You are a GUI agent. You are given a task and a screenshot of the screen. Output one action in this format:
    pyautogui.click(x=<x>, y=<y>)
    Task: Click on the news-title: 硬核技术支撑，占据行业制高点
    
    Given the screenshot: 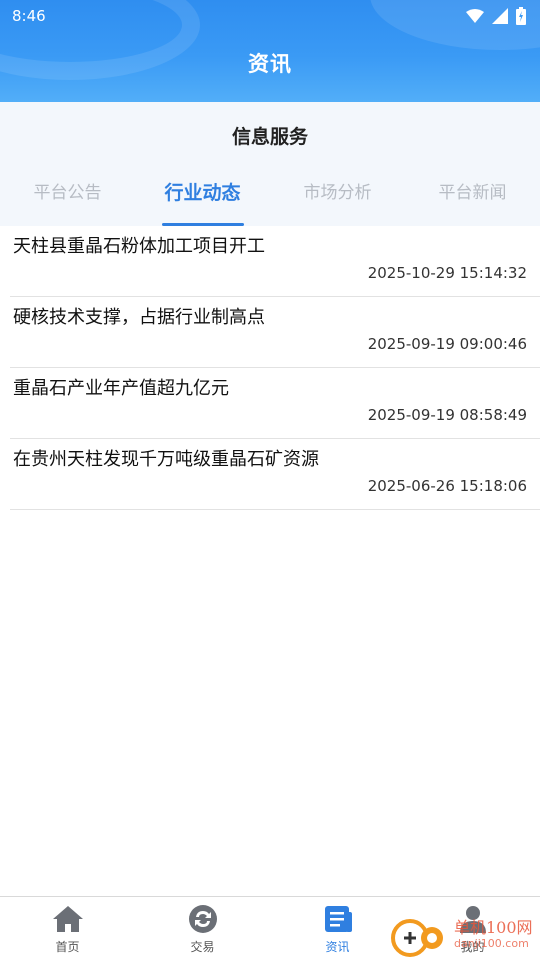 What is the action you would take?
    pyautogui.click(x=139, y=317)
    